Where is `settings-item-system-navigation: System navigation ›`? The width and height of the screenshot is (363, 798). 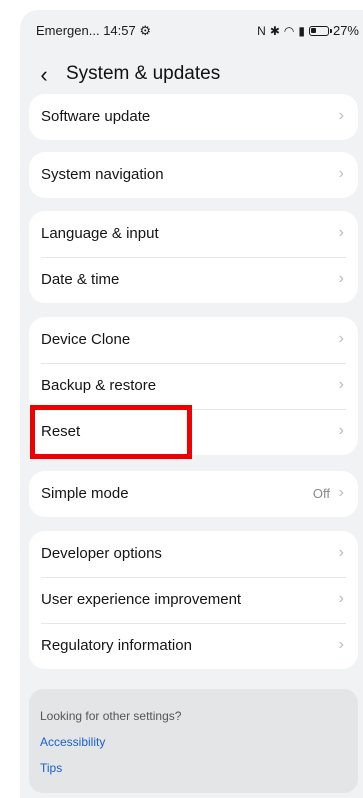 settings-item-system-navigation: System navigation › is located at coordinates (193, 175).